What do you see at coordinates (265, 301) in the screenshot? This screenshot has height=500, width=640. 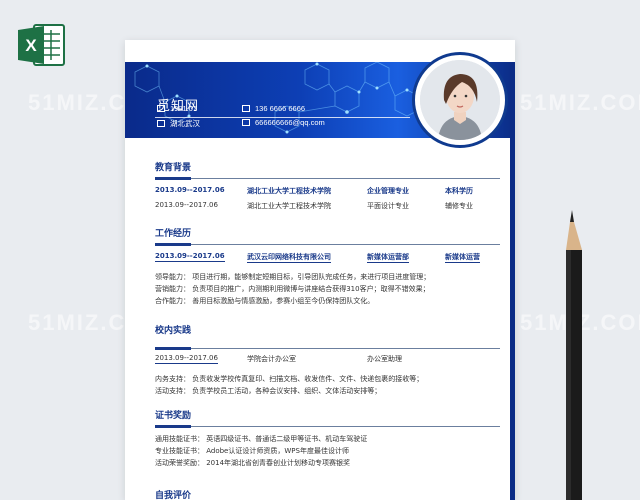 I see `work-line-3: 合作能力： 善用目标激励与情感激励，参赛小组至今仍保持团队文化。` at bounding box center [265, 301].